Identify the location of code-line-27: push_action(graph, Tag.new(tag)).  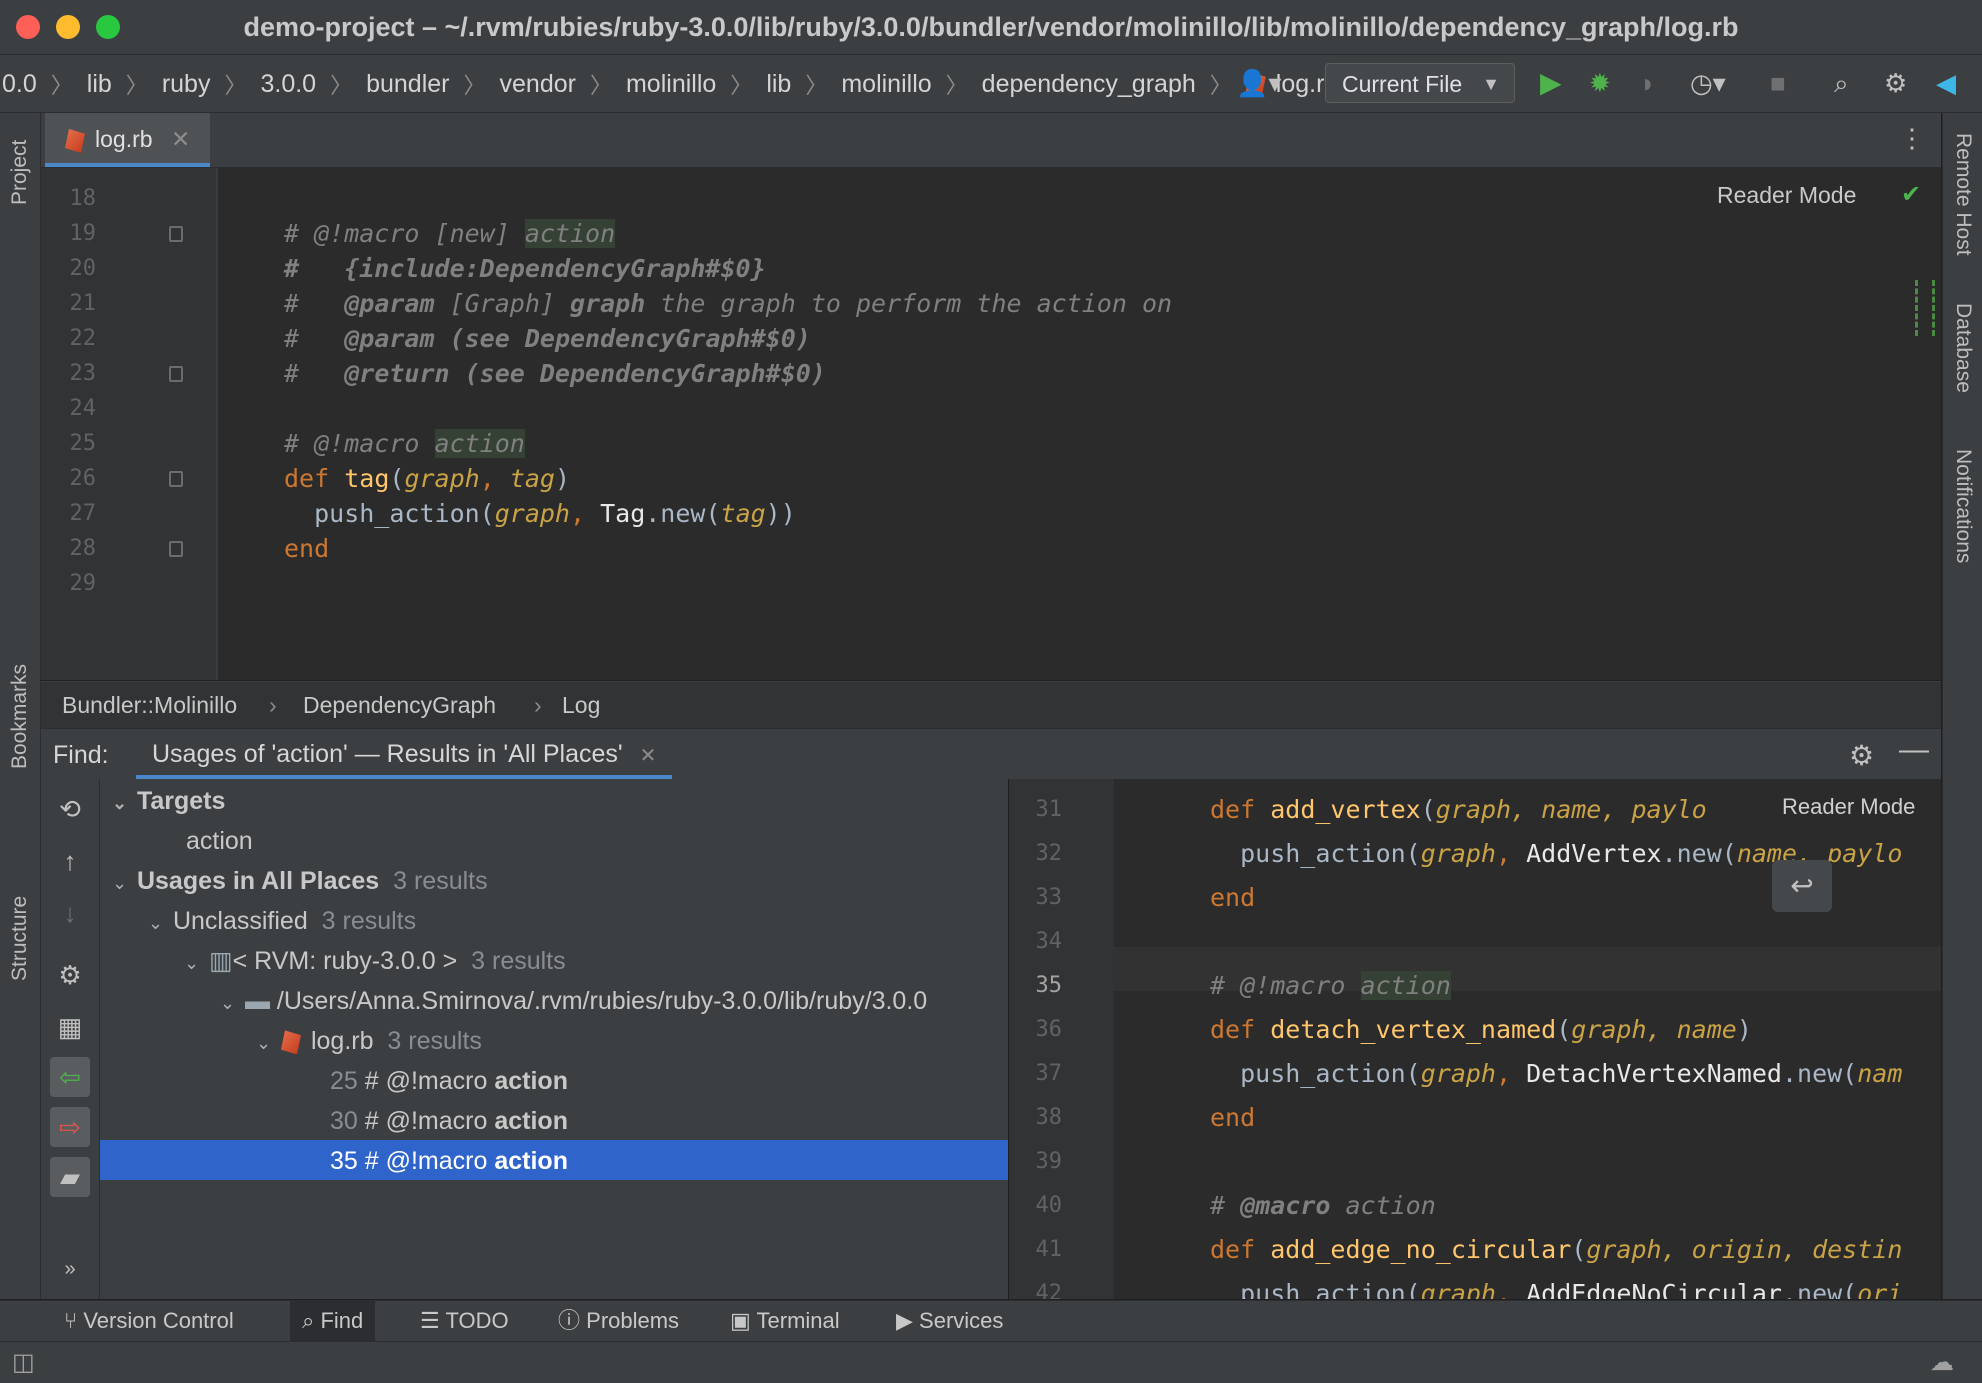
(540, 513).